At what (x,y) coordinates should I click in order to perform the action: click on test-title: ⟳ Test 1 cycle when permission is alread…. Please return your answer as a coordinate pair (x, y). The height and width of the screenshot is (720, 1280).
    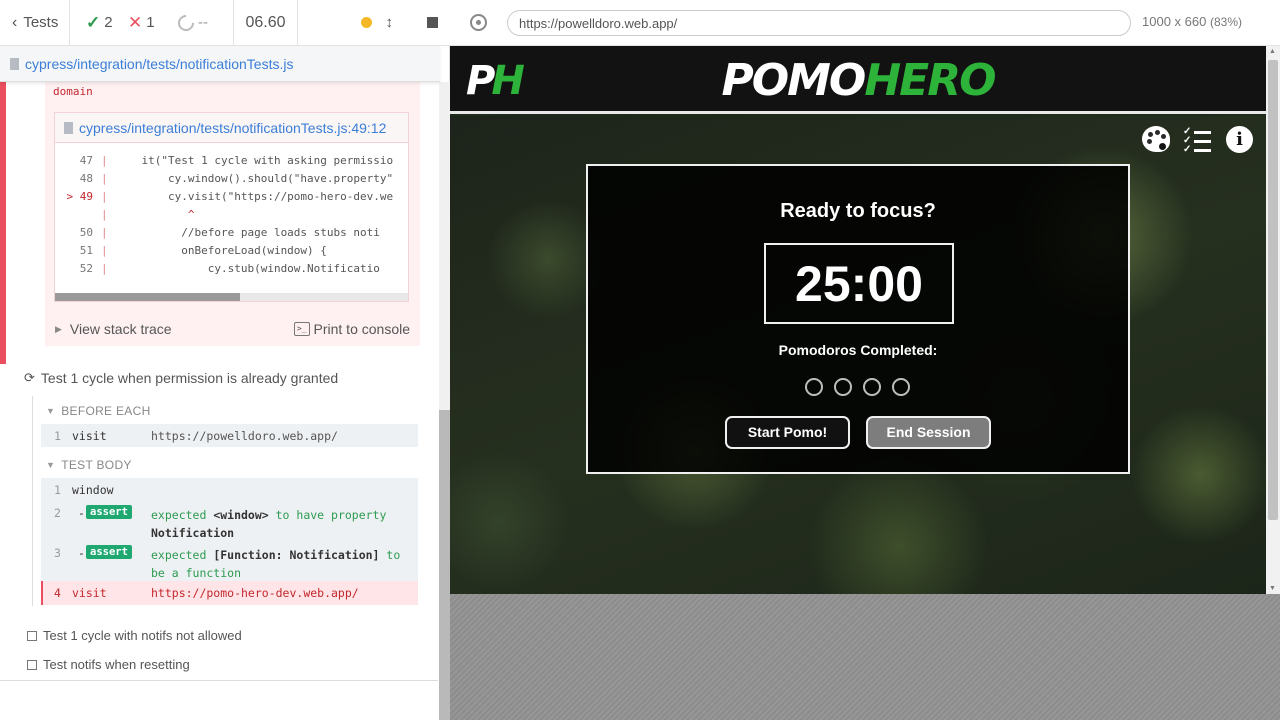
    Looking at the image, I should click on (181, 378).